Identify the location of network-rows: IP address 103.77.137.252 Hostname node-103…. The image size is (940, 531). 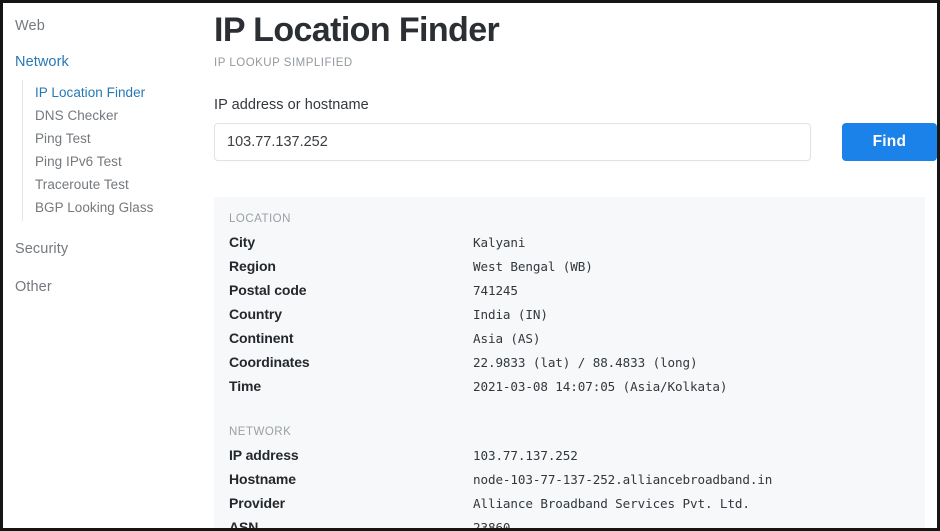
(577, 487).